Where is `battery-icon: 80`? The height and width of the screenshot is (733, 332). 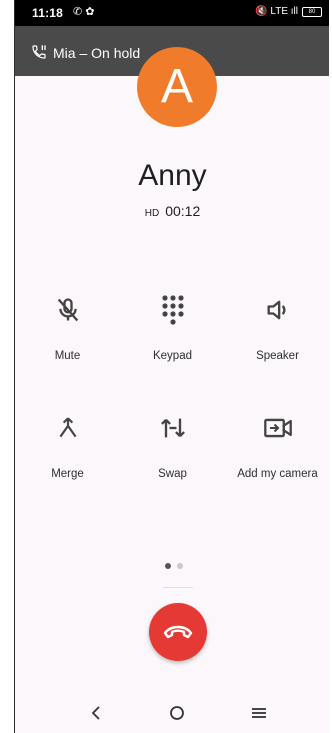
battery-icon: 80 is located at coordinates (312, 11).